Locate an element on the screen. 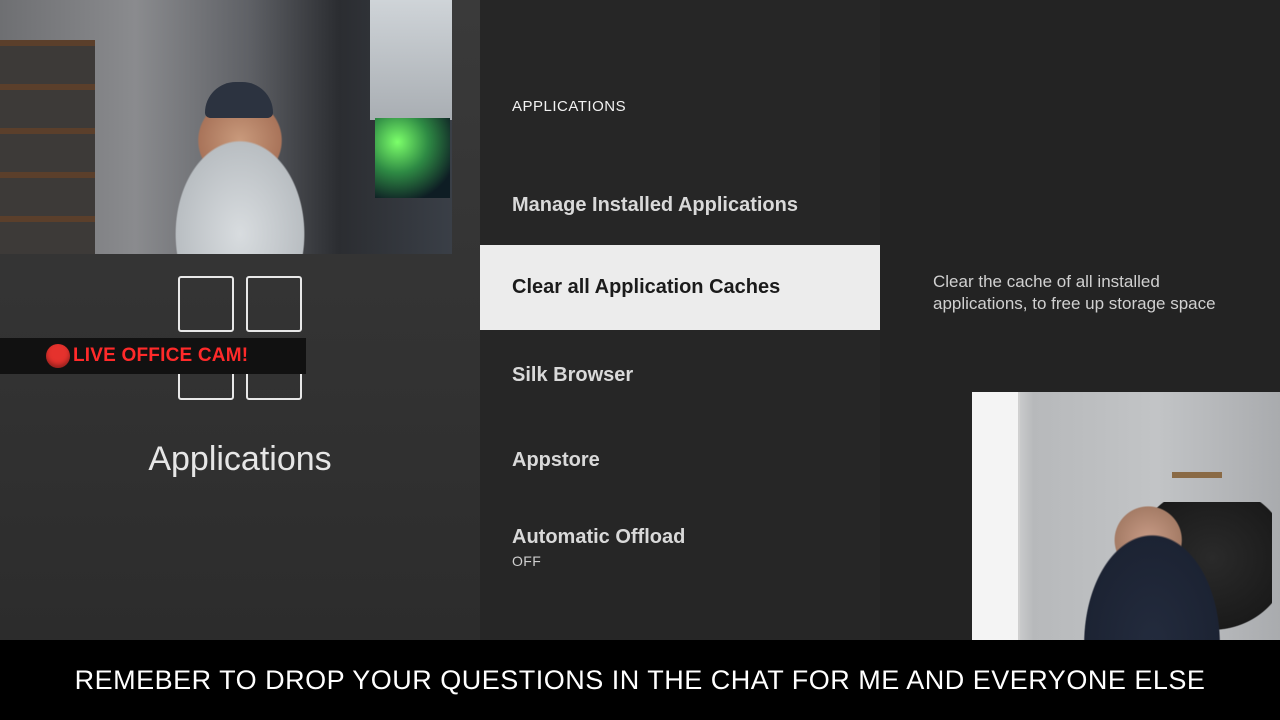  live-label: LIVE OFFICE CAM! is located at coordinates (161, 355).